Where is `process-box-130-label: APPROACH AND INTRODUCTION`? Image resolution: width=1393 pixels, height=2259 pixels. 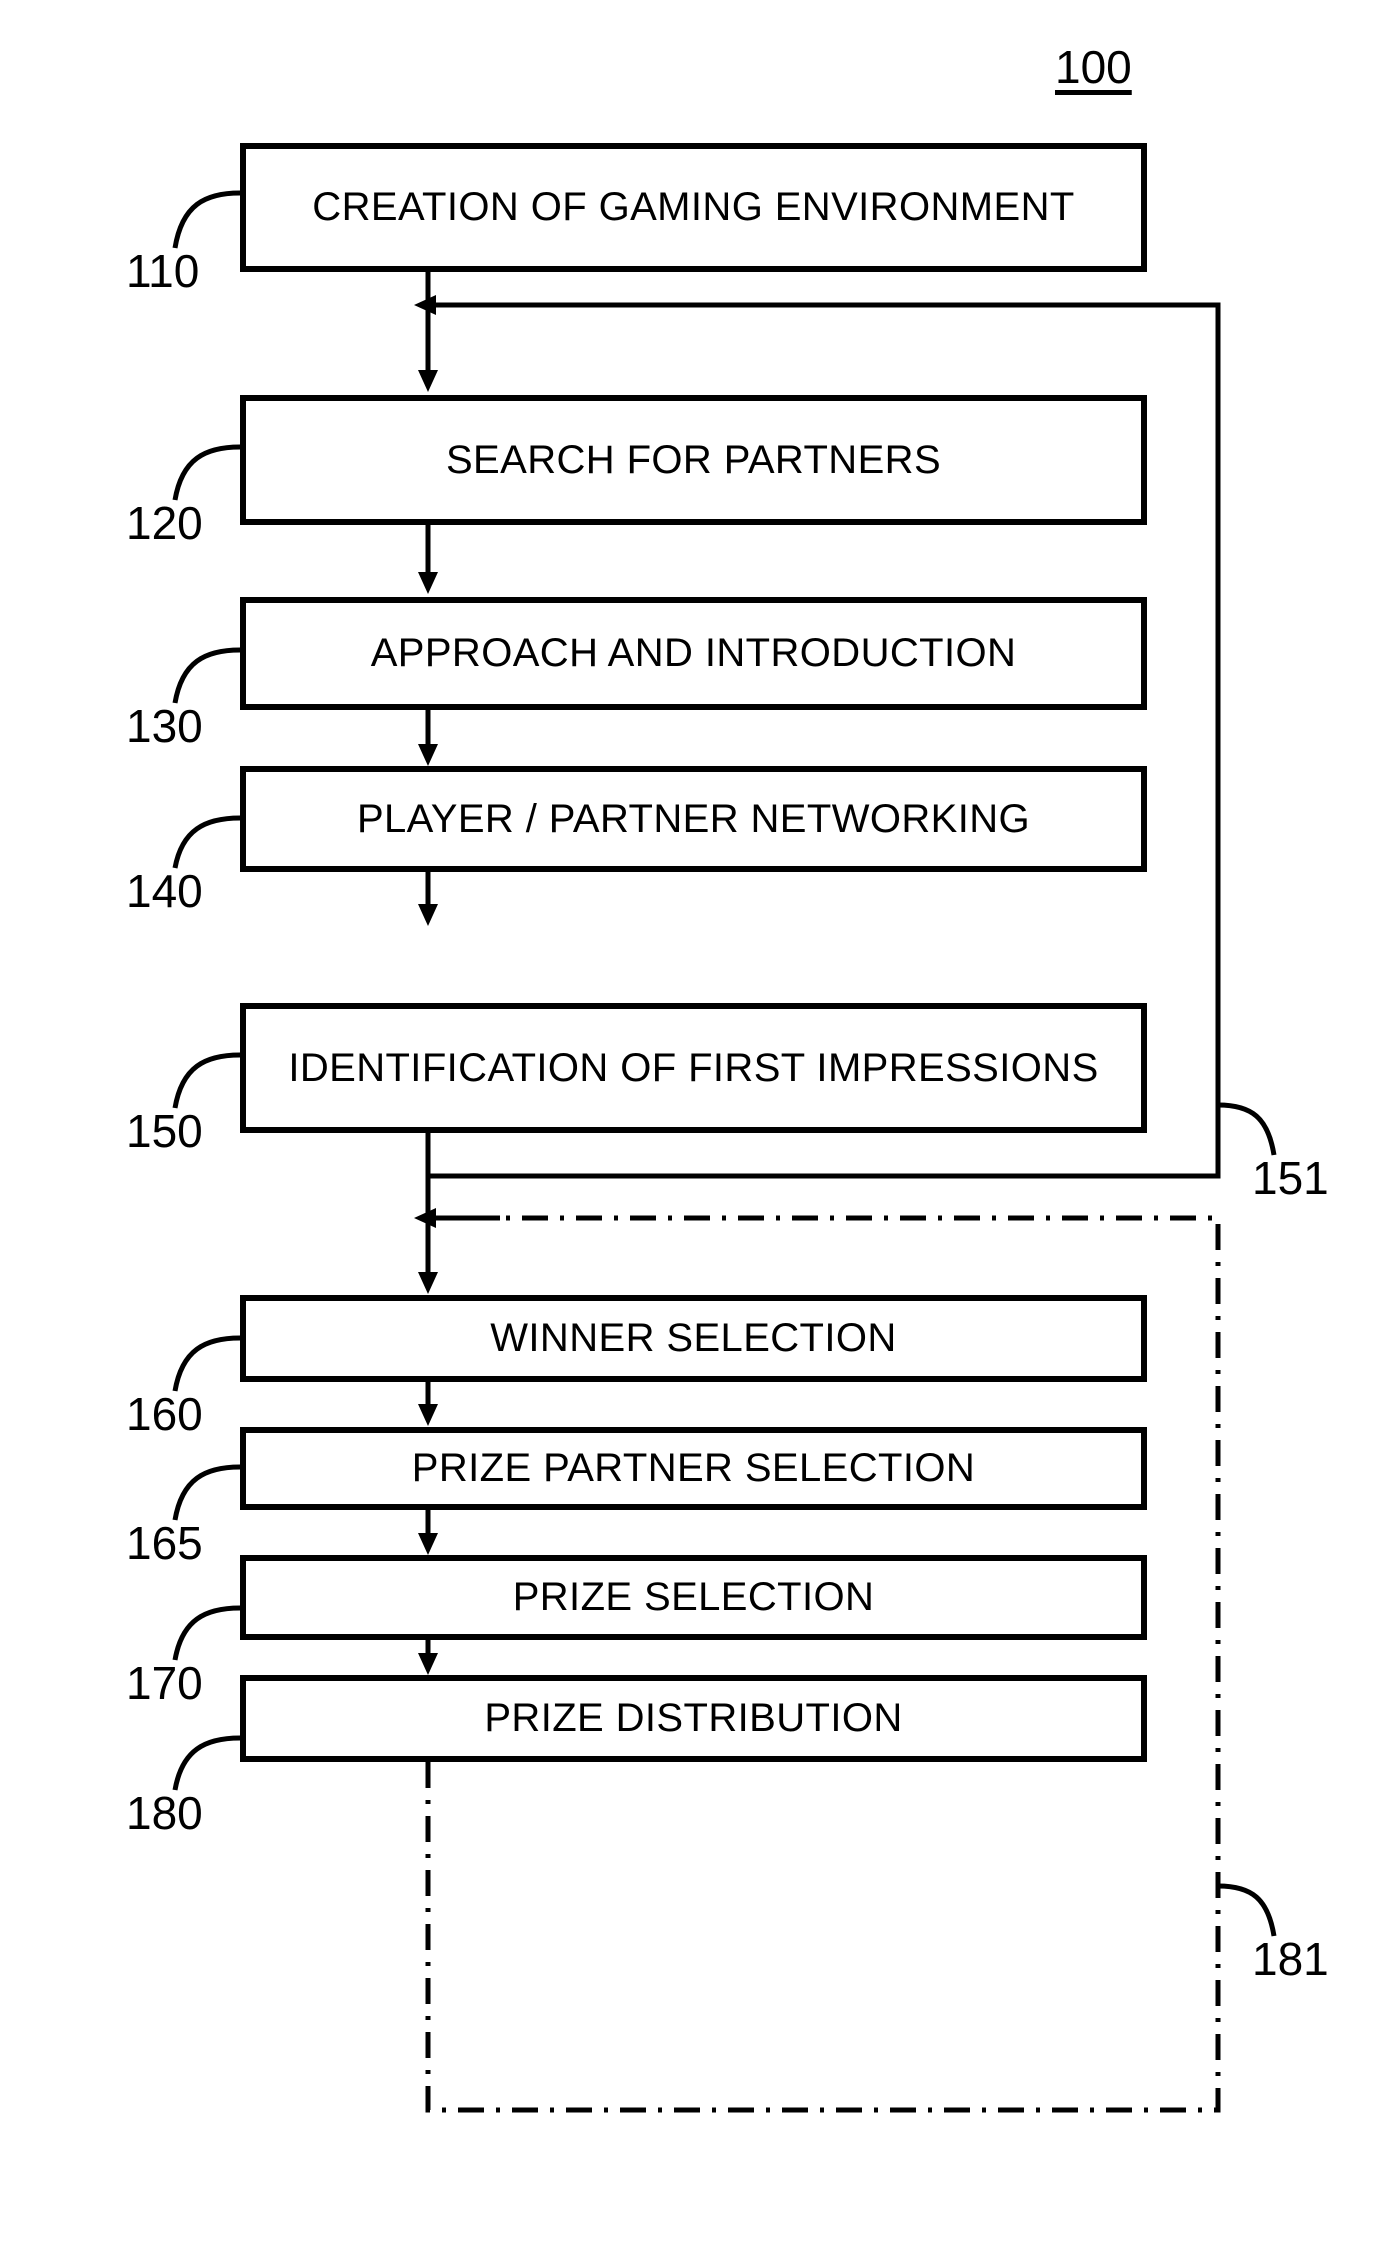
process-box-130-label: APPROACH AND INTRODUCTION is located at coordinates (693, 653).